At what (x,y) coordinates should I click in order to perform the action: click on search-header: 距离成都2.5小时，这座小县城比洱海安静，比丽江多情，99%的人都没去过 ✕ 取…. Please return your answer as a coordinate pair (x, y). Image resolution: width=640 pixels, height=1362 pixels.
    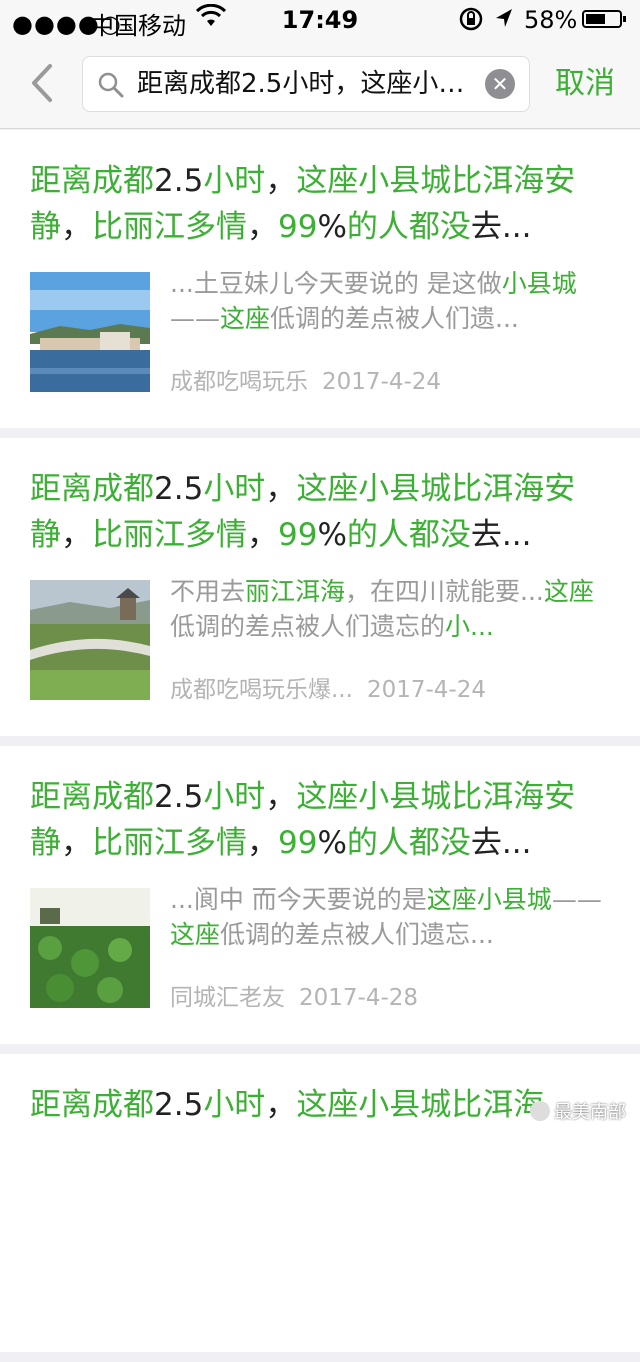
    Looking at the image, I should click on (320, 84).